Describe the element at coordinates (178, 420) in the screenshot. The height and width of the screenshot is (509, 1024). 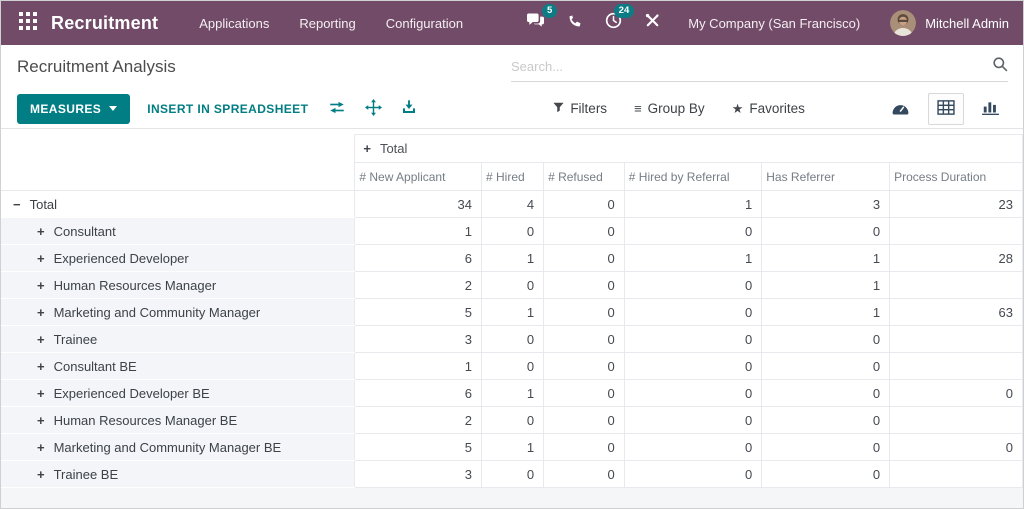
I see `pivot-row-header: + Human Resources Manager BE` at that location.